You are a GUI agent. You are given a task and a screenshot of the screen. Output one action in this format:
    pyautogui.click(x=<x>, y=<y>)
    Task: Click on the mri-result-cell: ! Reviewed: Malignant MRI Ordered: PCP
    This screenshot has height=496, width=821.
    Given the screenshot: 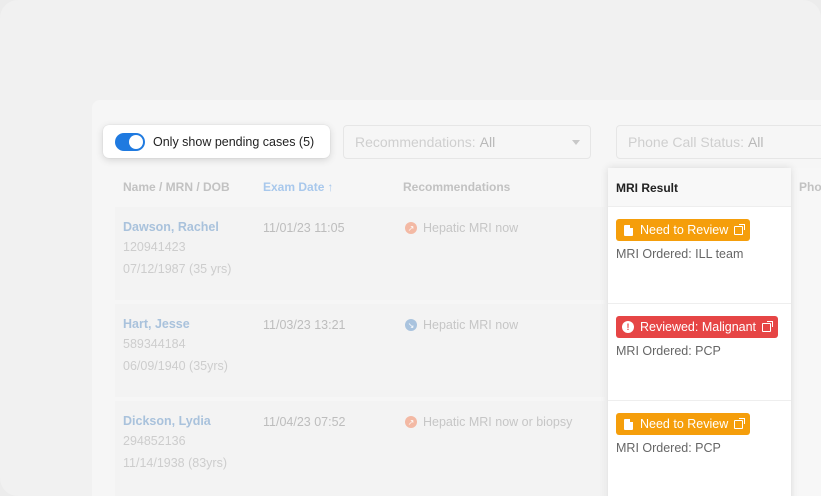 What is the action you would take?
    pyautogui.click(x=699, y=352)
    